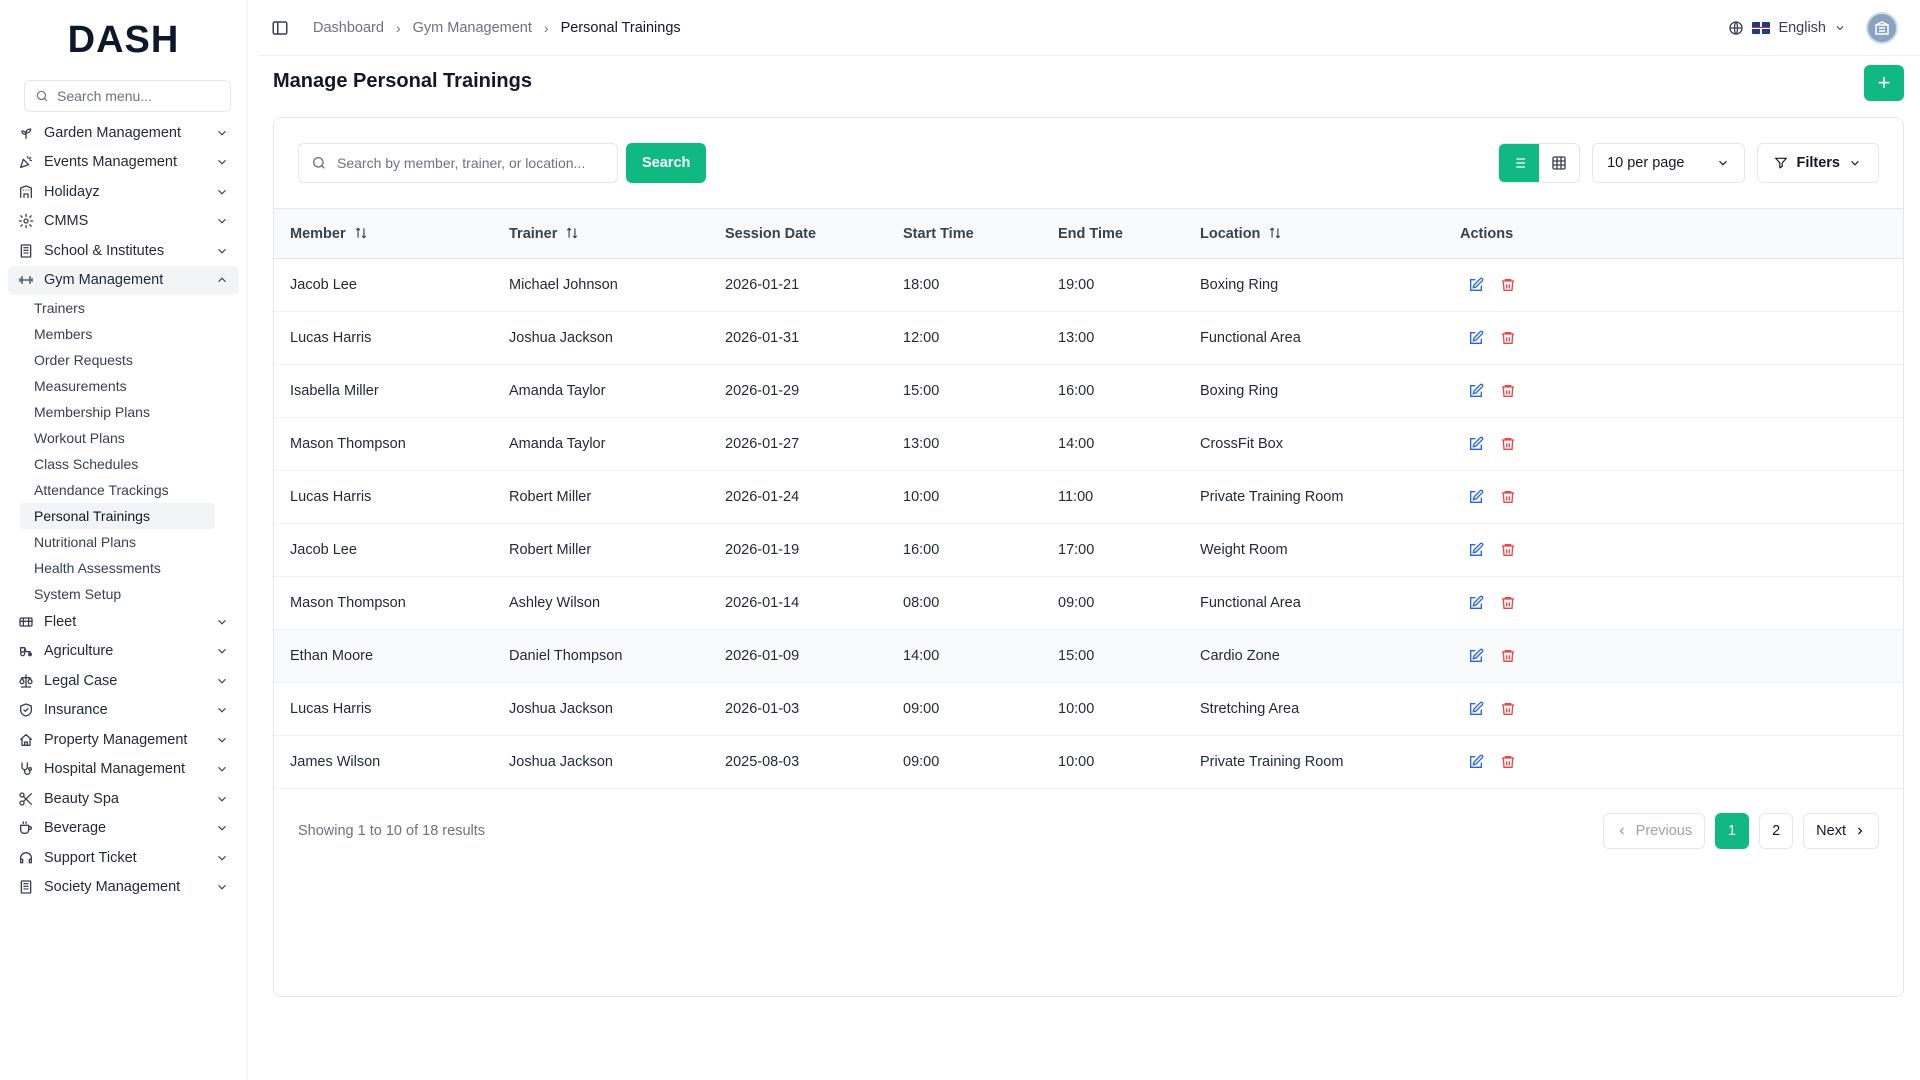  What do you see at coordinates (1776, 831) in the screenshot?
I see `page-button-2: 2` at bounding box center [1776, 831].